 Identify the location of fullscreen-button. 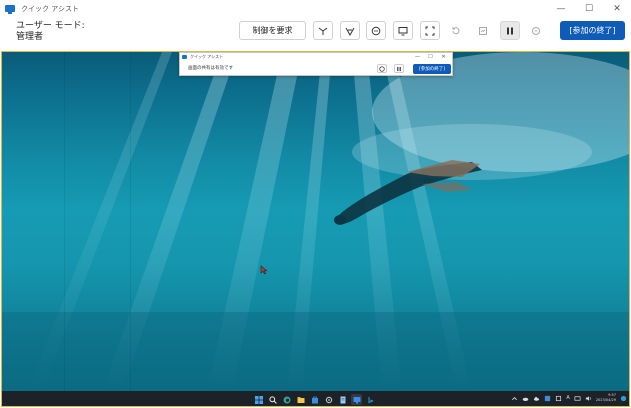
(430, 30).